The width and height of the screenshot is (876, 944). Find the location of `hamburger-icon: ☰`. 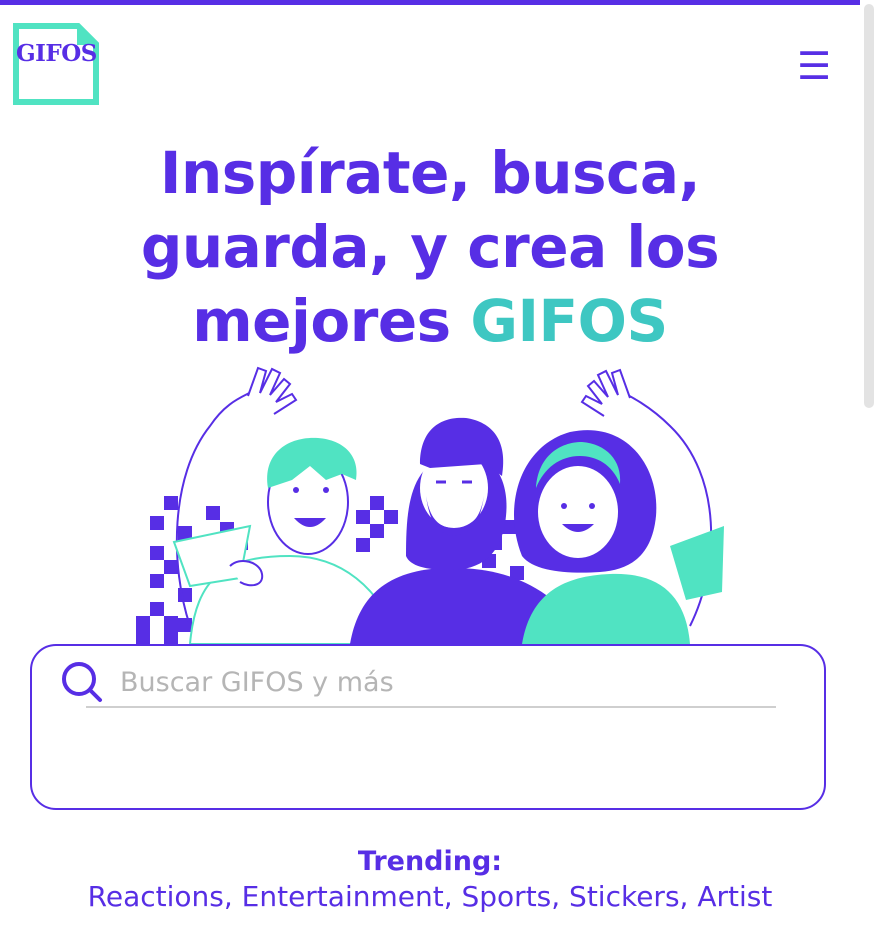

hamburger-icon: ☰ is located at coordinates (814, 66).